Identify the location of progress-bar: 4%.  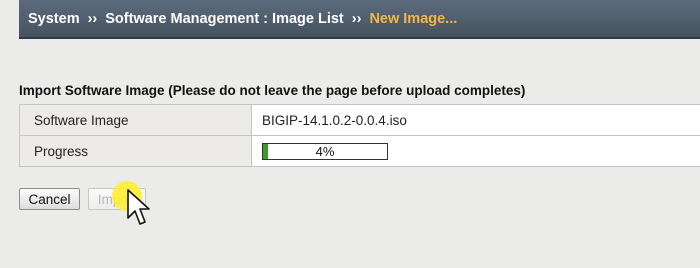
(325, 151).